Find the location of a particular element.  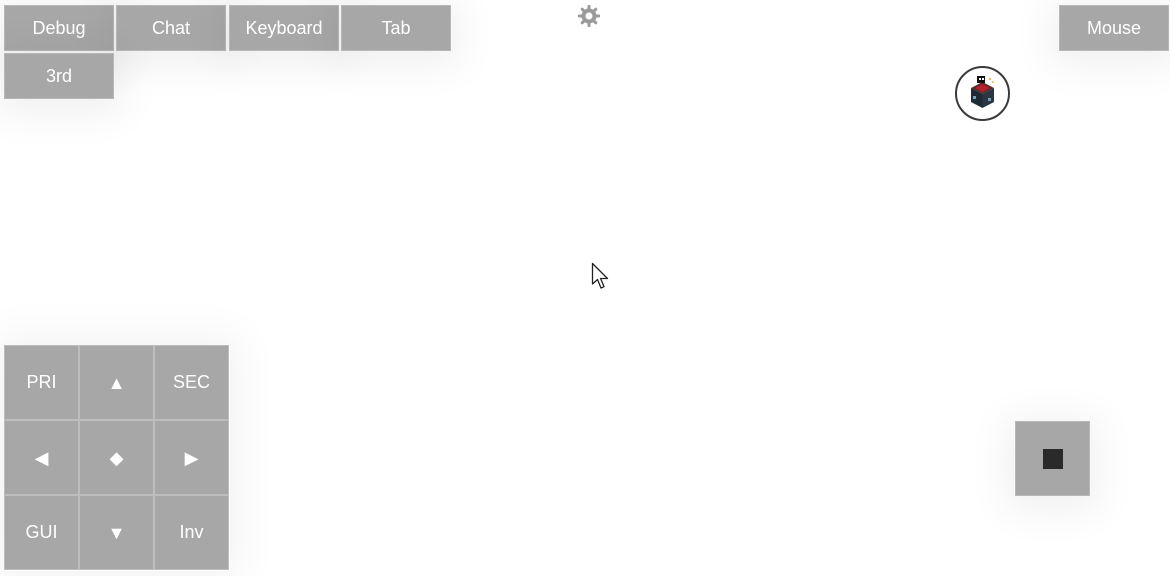

down-button: ▼ is located at coordinates (116, 532).